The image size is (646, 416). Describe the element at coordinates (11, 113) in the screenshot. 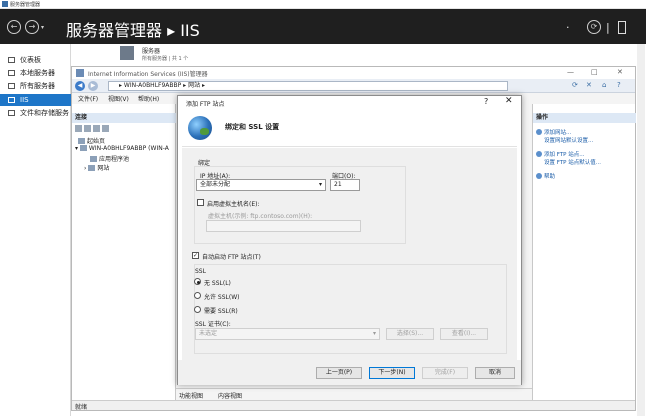

I see `storage-icon` at that location.